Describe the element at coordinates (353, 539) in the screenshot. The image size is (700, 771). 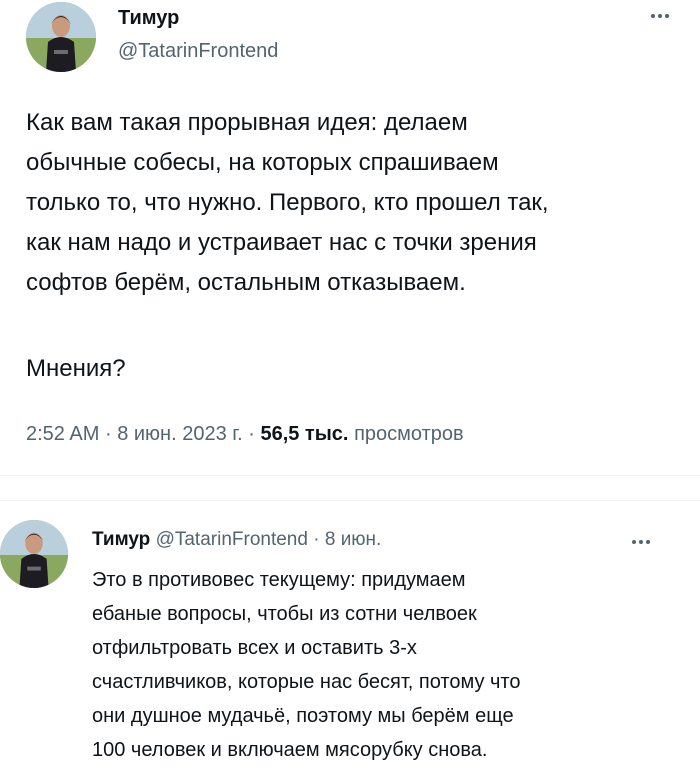
I see `reply-date: 8 июн.` at that location.